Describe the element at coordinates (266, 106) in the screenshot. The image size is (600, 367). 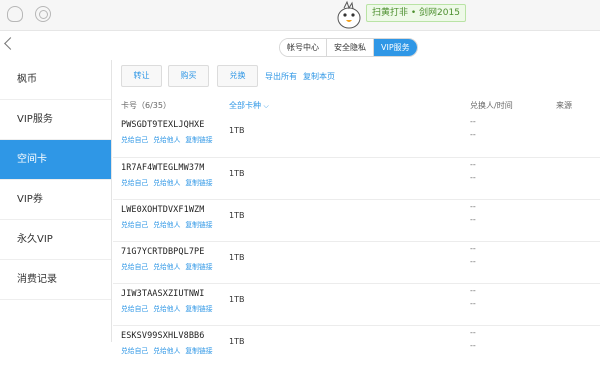
I see `chevron-down-icon: ⌵` at that location.